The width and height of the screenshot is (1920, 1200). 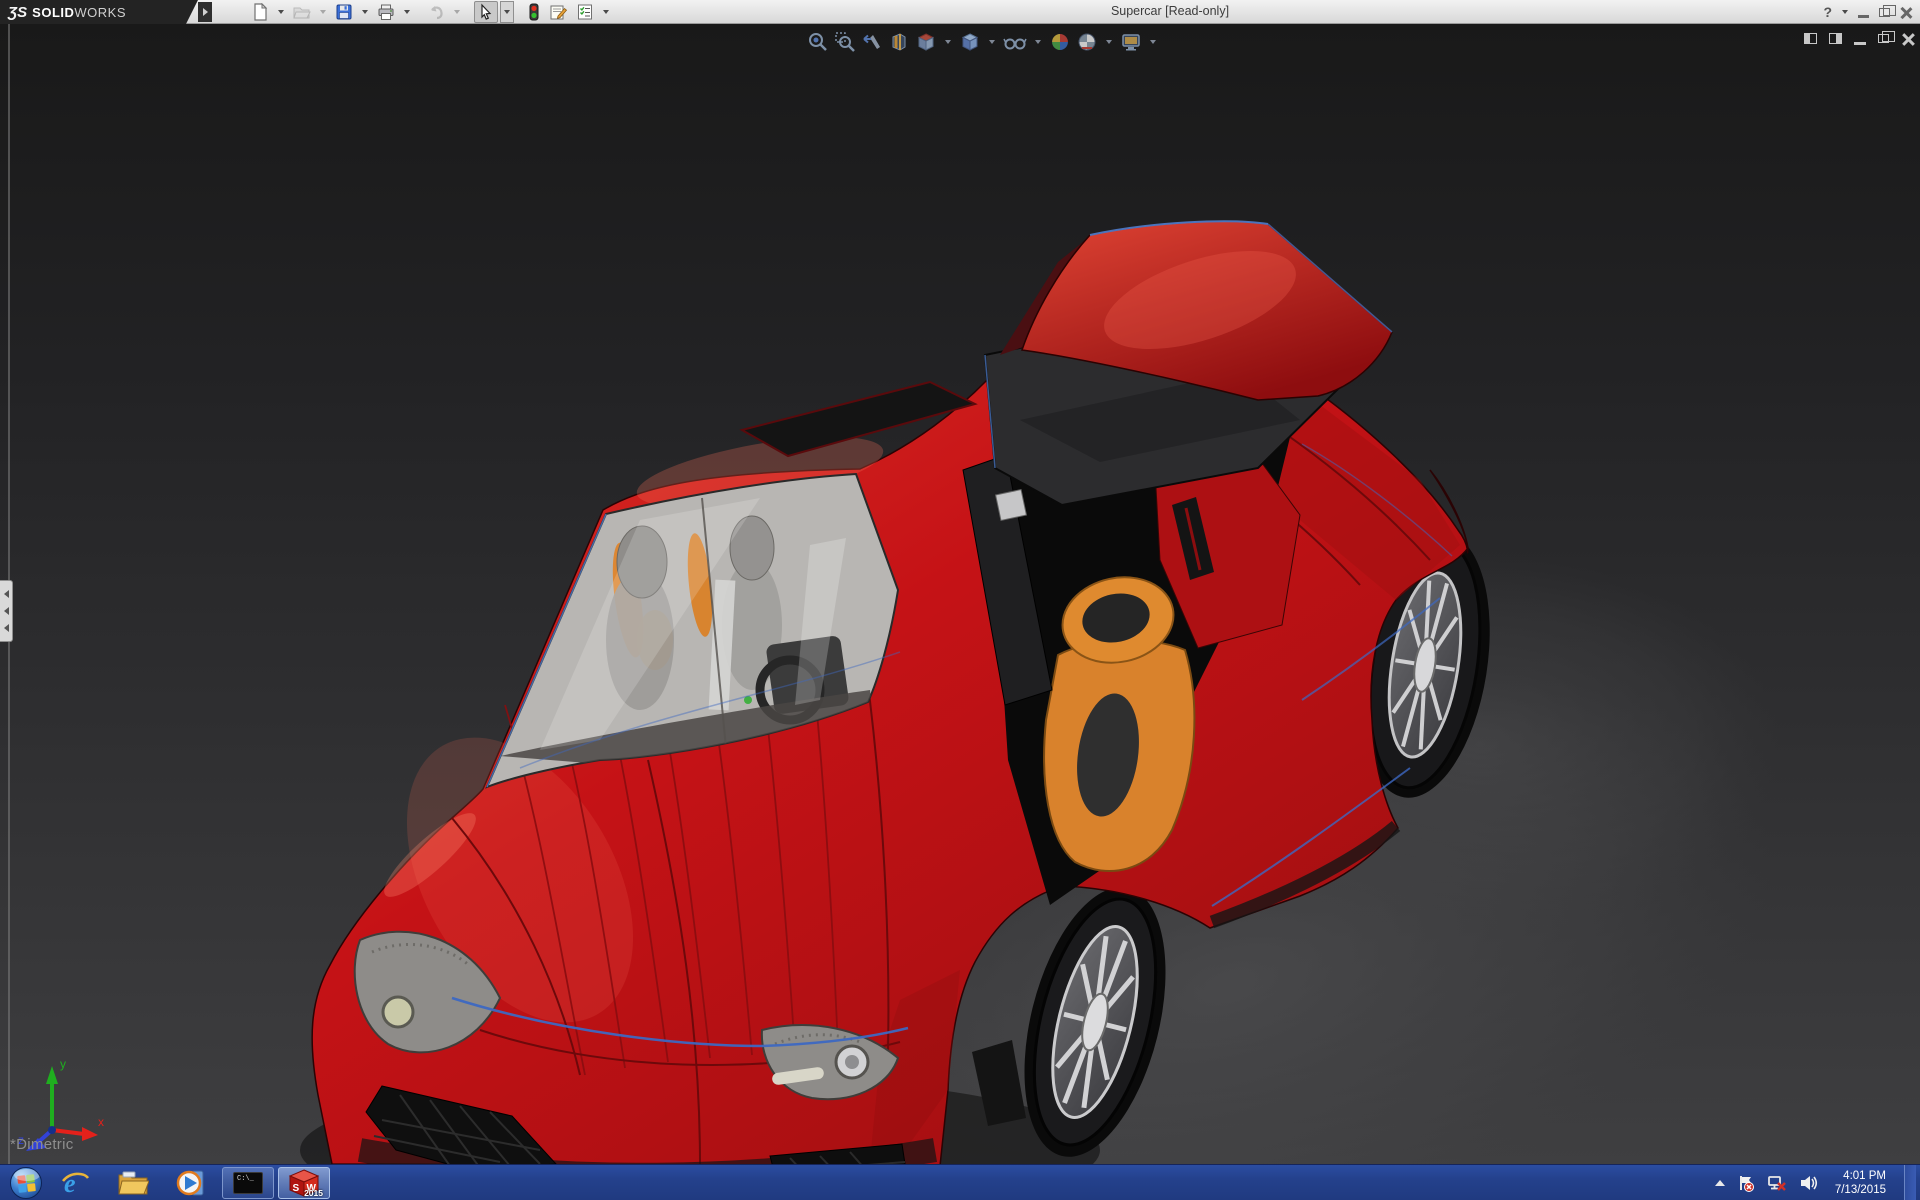 I want to click on network-error-icon, so click(x=1777, y=1183).